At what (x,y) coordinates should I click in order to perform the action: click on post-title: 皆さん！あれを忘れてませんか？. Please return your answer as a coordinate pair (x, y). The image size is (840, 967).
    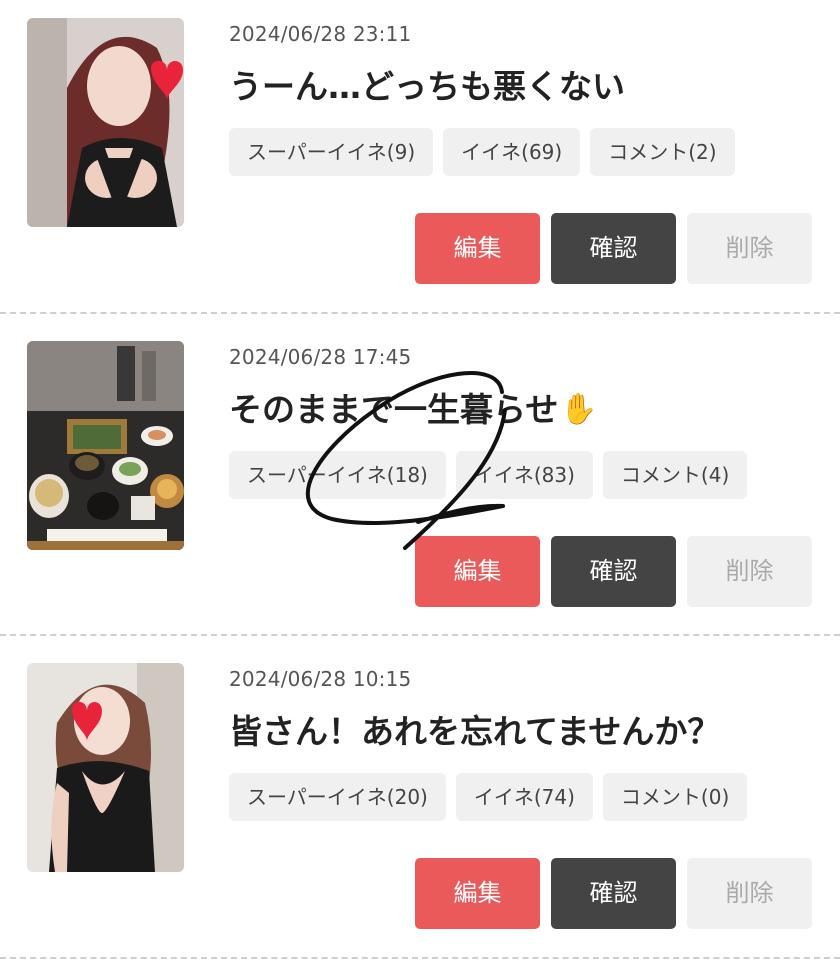
    Looking at the image, I should click on (474, 729).